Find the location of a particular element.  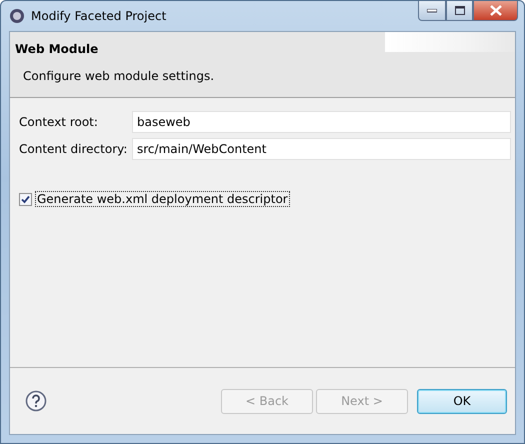

minimize-button is located at coordinates (432, 11).